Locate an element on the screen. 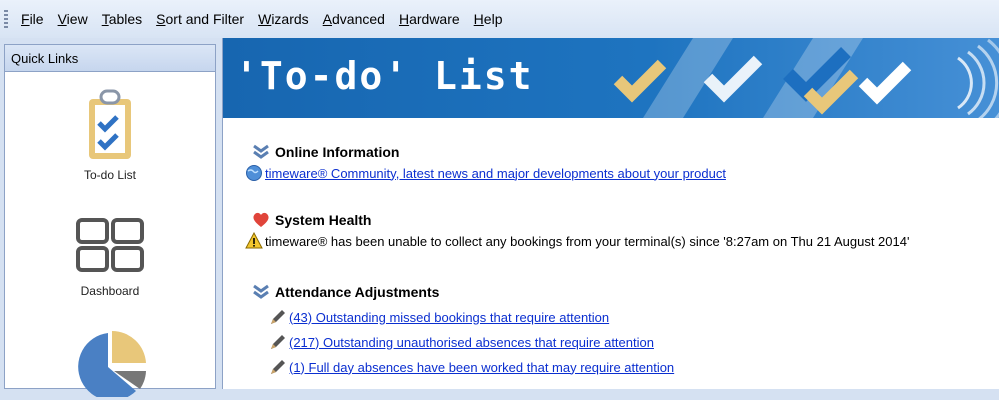 Image resolution: width=999 pixels, height=400 pixels. menu-tables: Tables is located at coordinates (122, 19).